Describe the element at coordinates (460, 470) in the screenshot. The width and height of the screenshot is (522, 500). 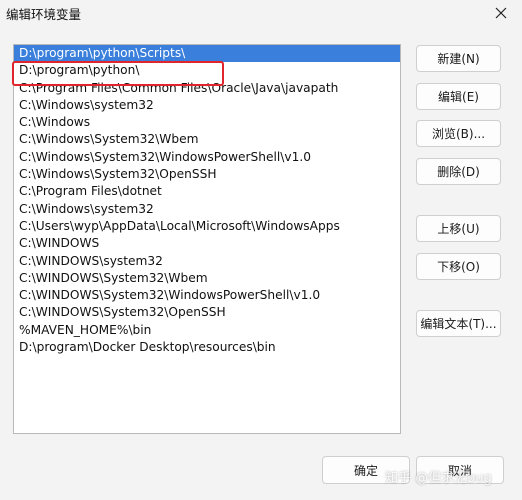
I see `cancel-button: 取消` at that location.